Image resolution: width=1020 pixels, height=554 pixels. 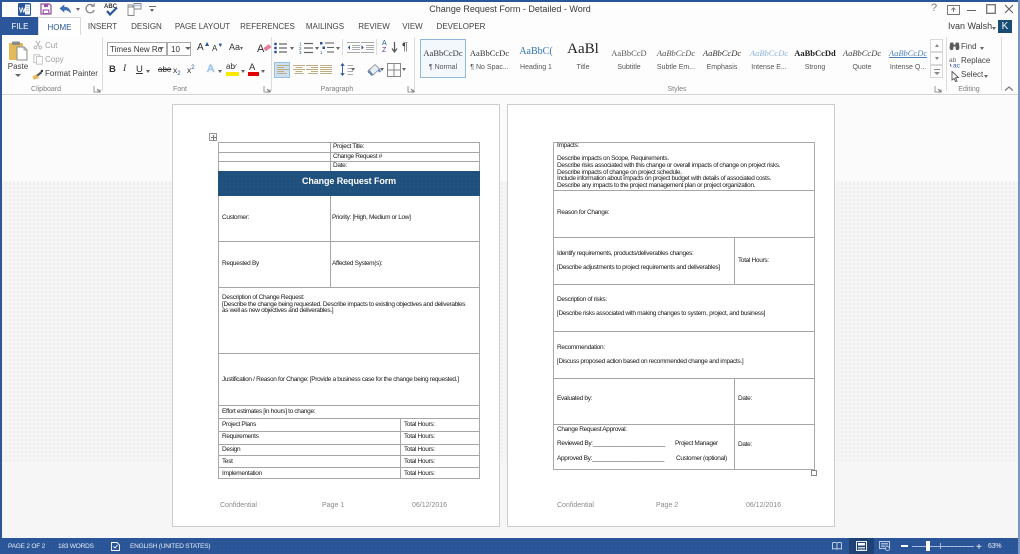 I want to click on svg-text: ac, so click(x=957, y=66).